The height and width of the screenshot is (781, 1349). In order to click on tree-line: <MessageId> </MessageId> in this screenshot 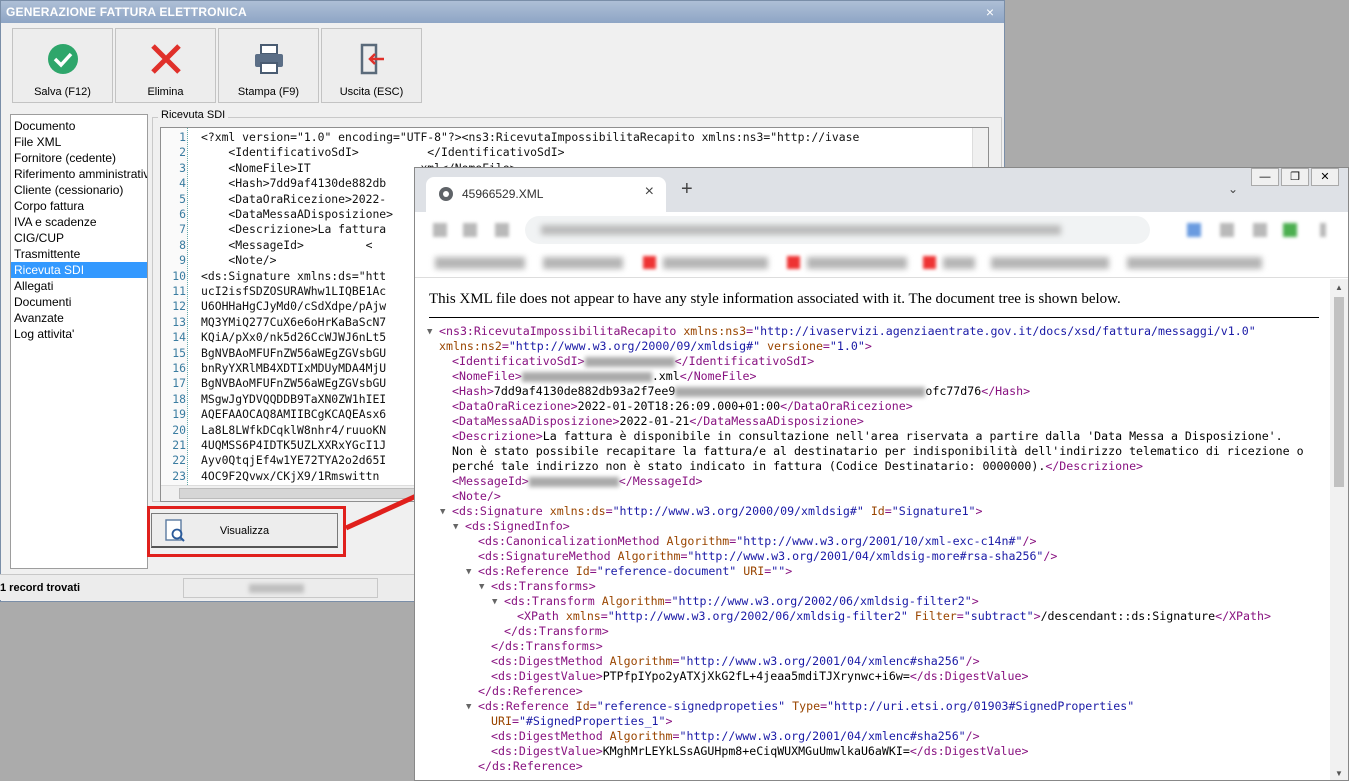, I will do `click(865, 481)`.